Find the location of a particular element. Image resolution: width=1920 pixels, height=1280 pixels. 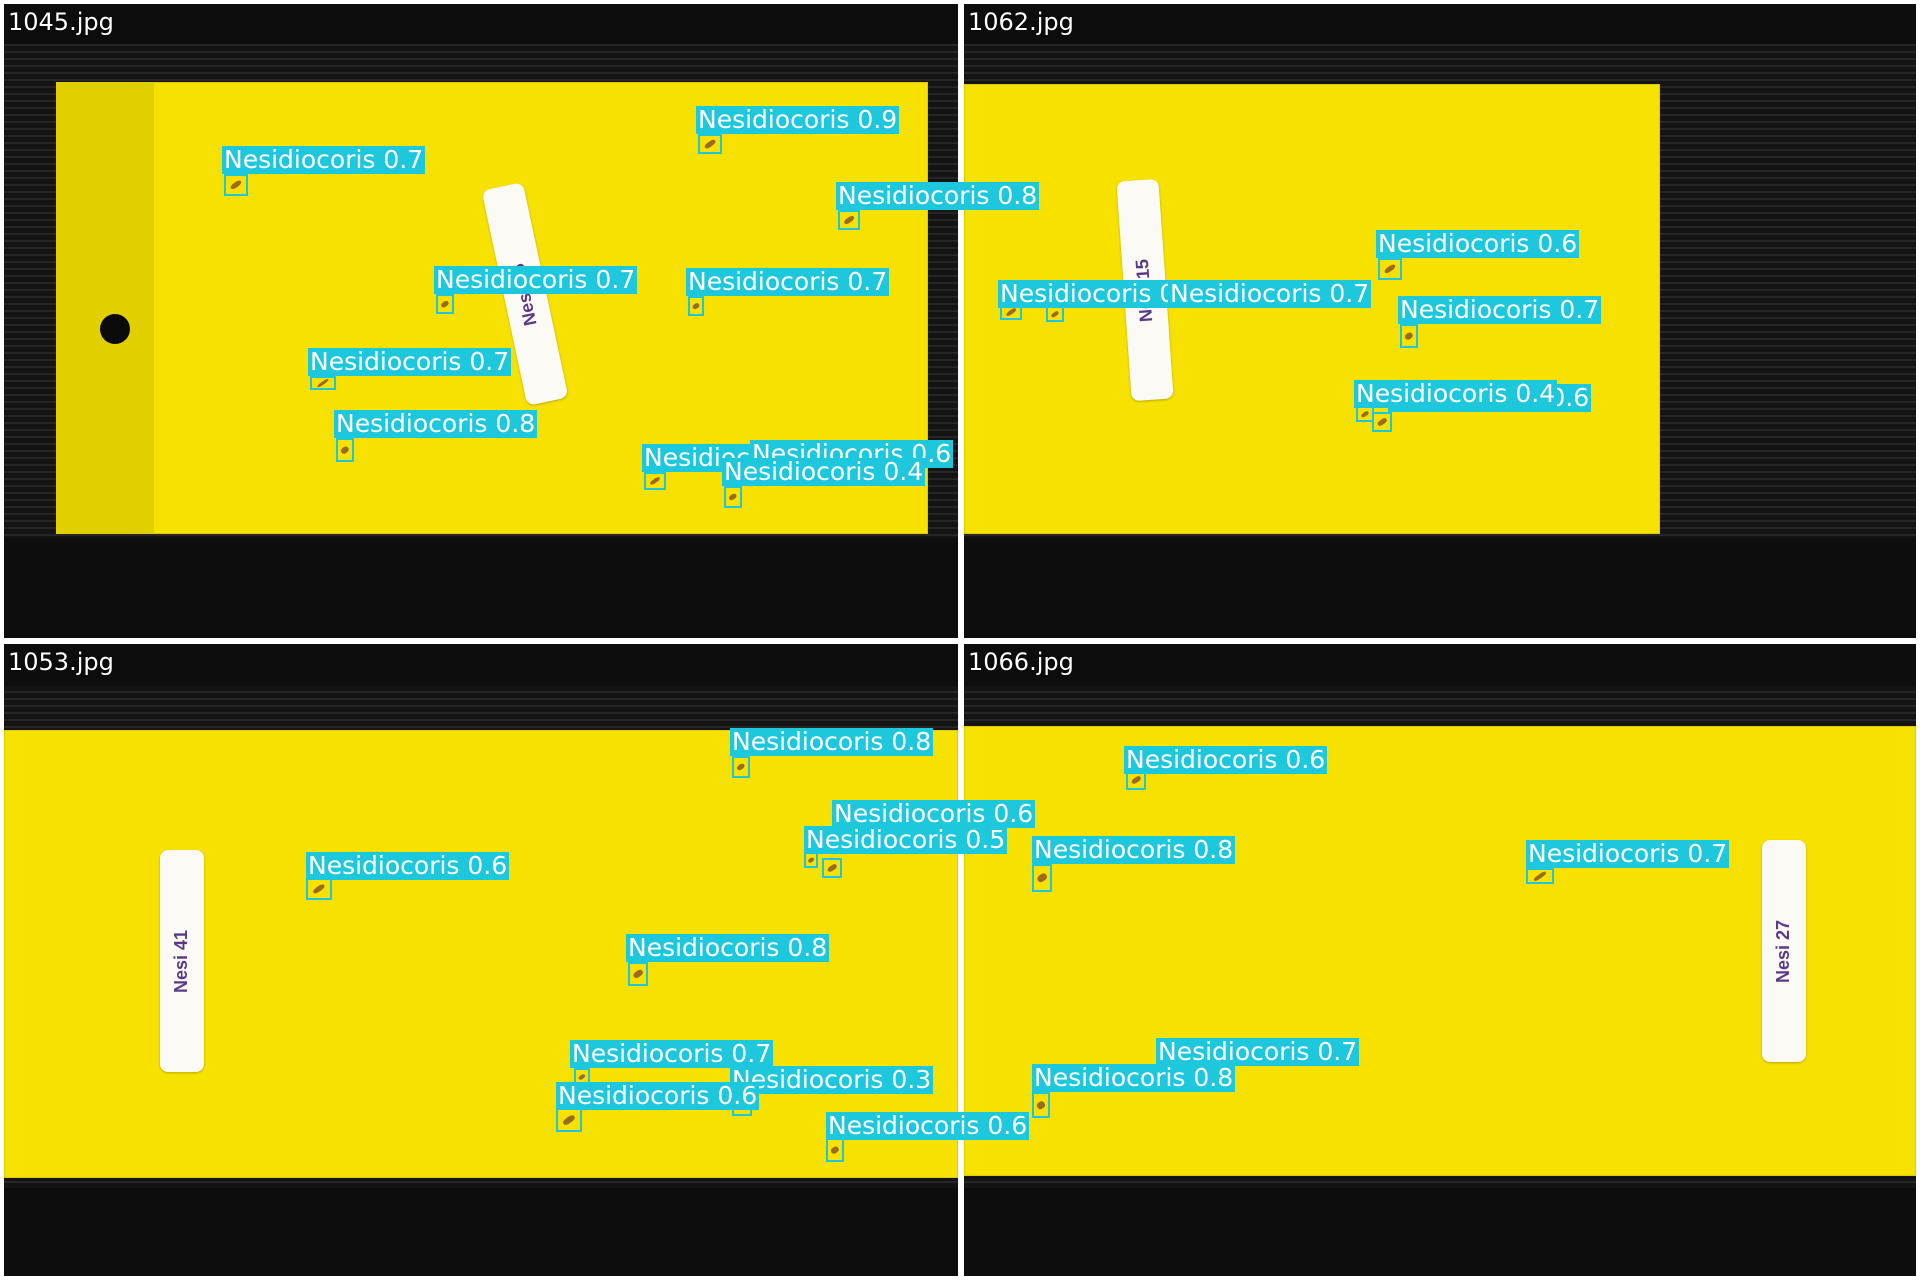

detection-label: Nesidiocoris 0.3 is located at coordinates (832, 1079).